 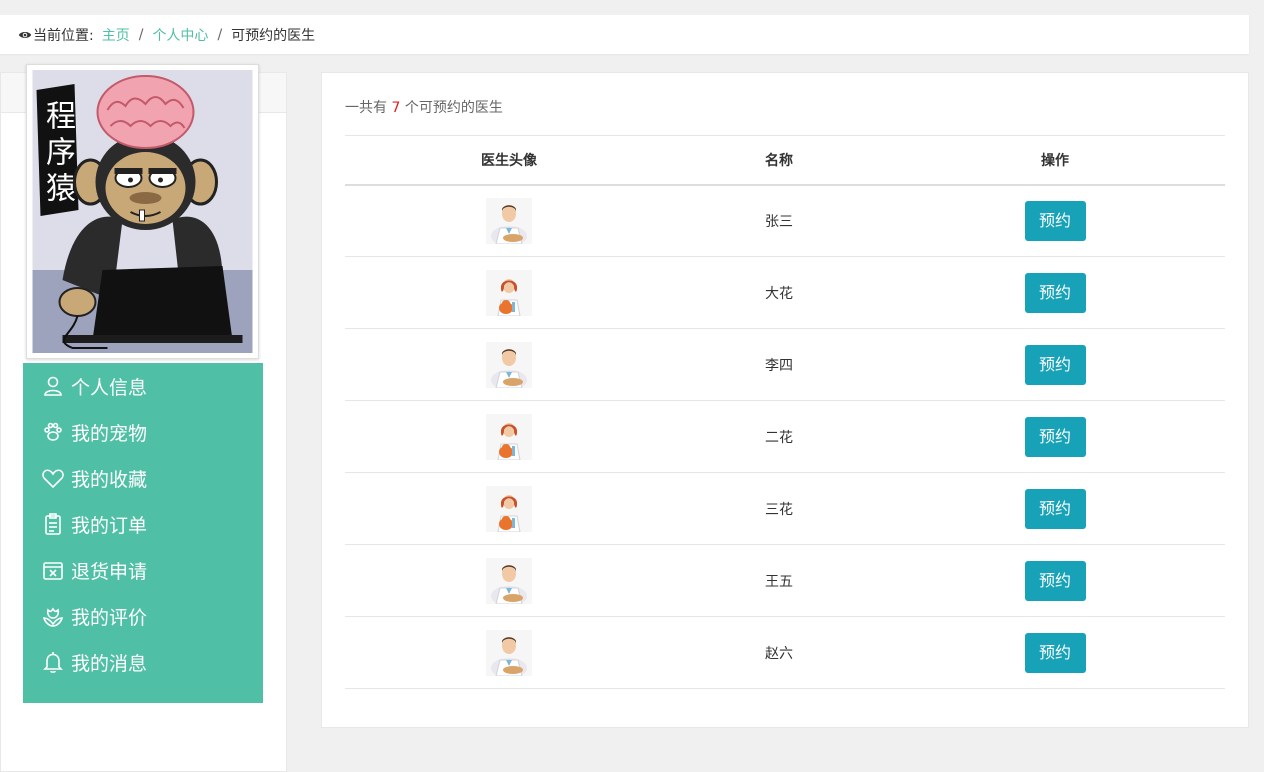 I want to click on table-row: 张三 预约, so click(x=785, y=220).